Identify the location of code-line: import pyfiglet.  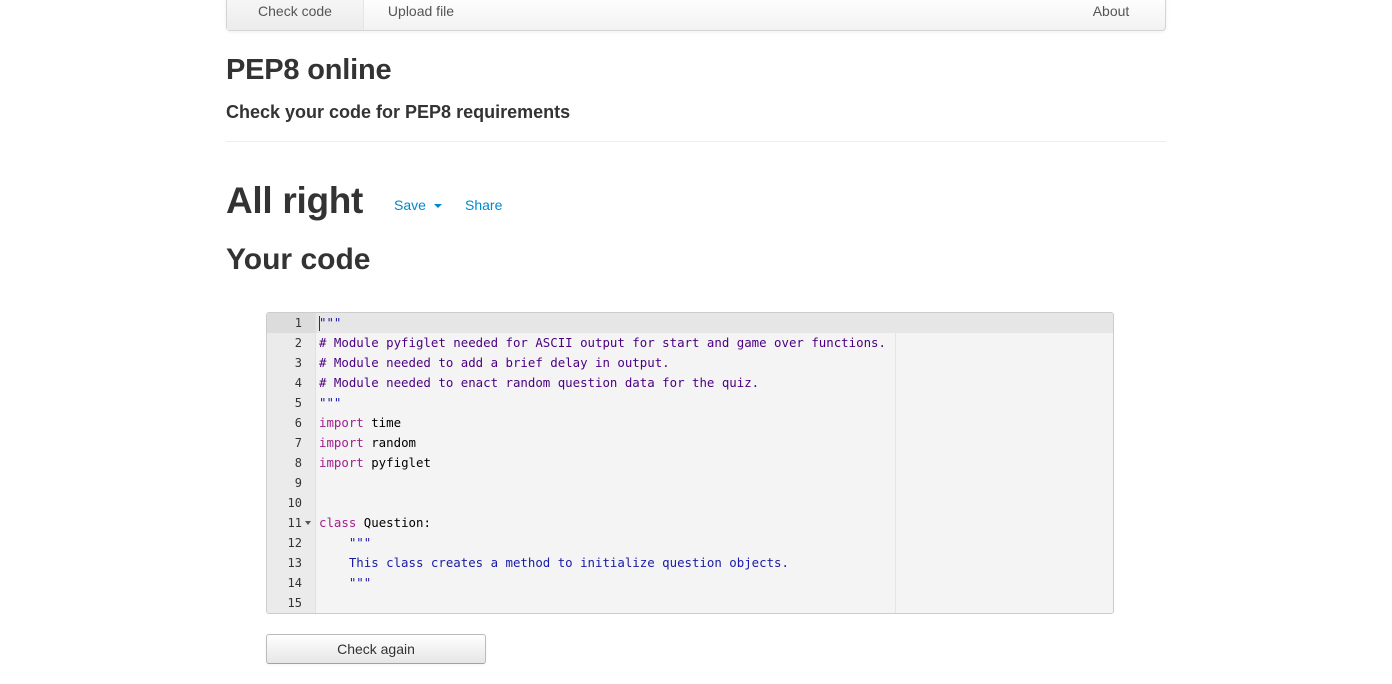
(375, 463).